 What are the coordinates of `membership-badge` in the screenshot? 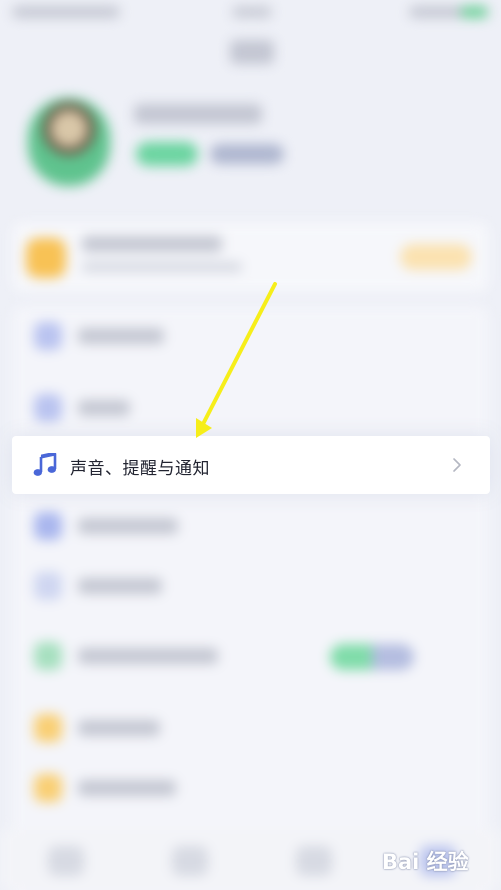 It's located at (167, 154).